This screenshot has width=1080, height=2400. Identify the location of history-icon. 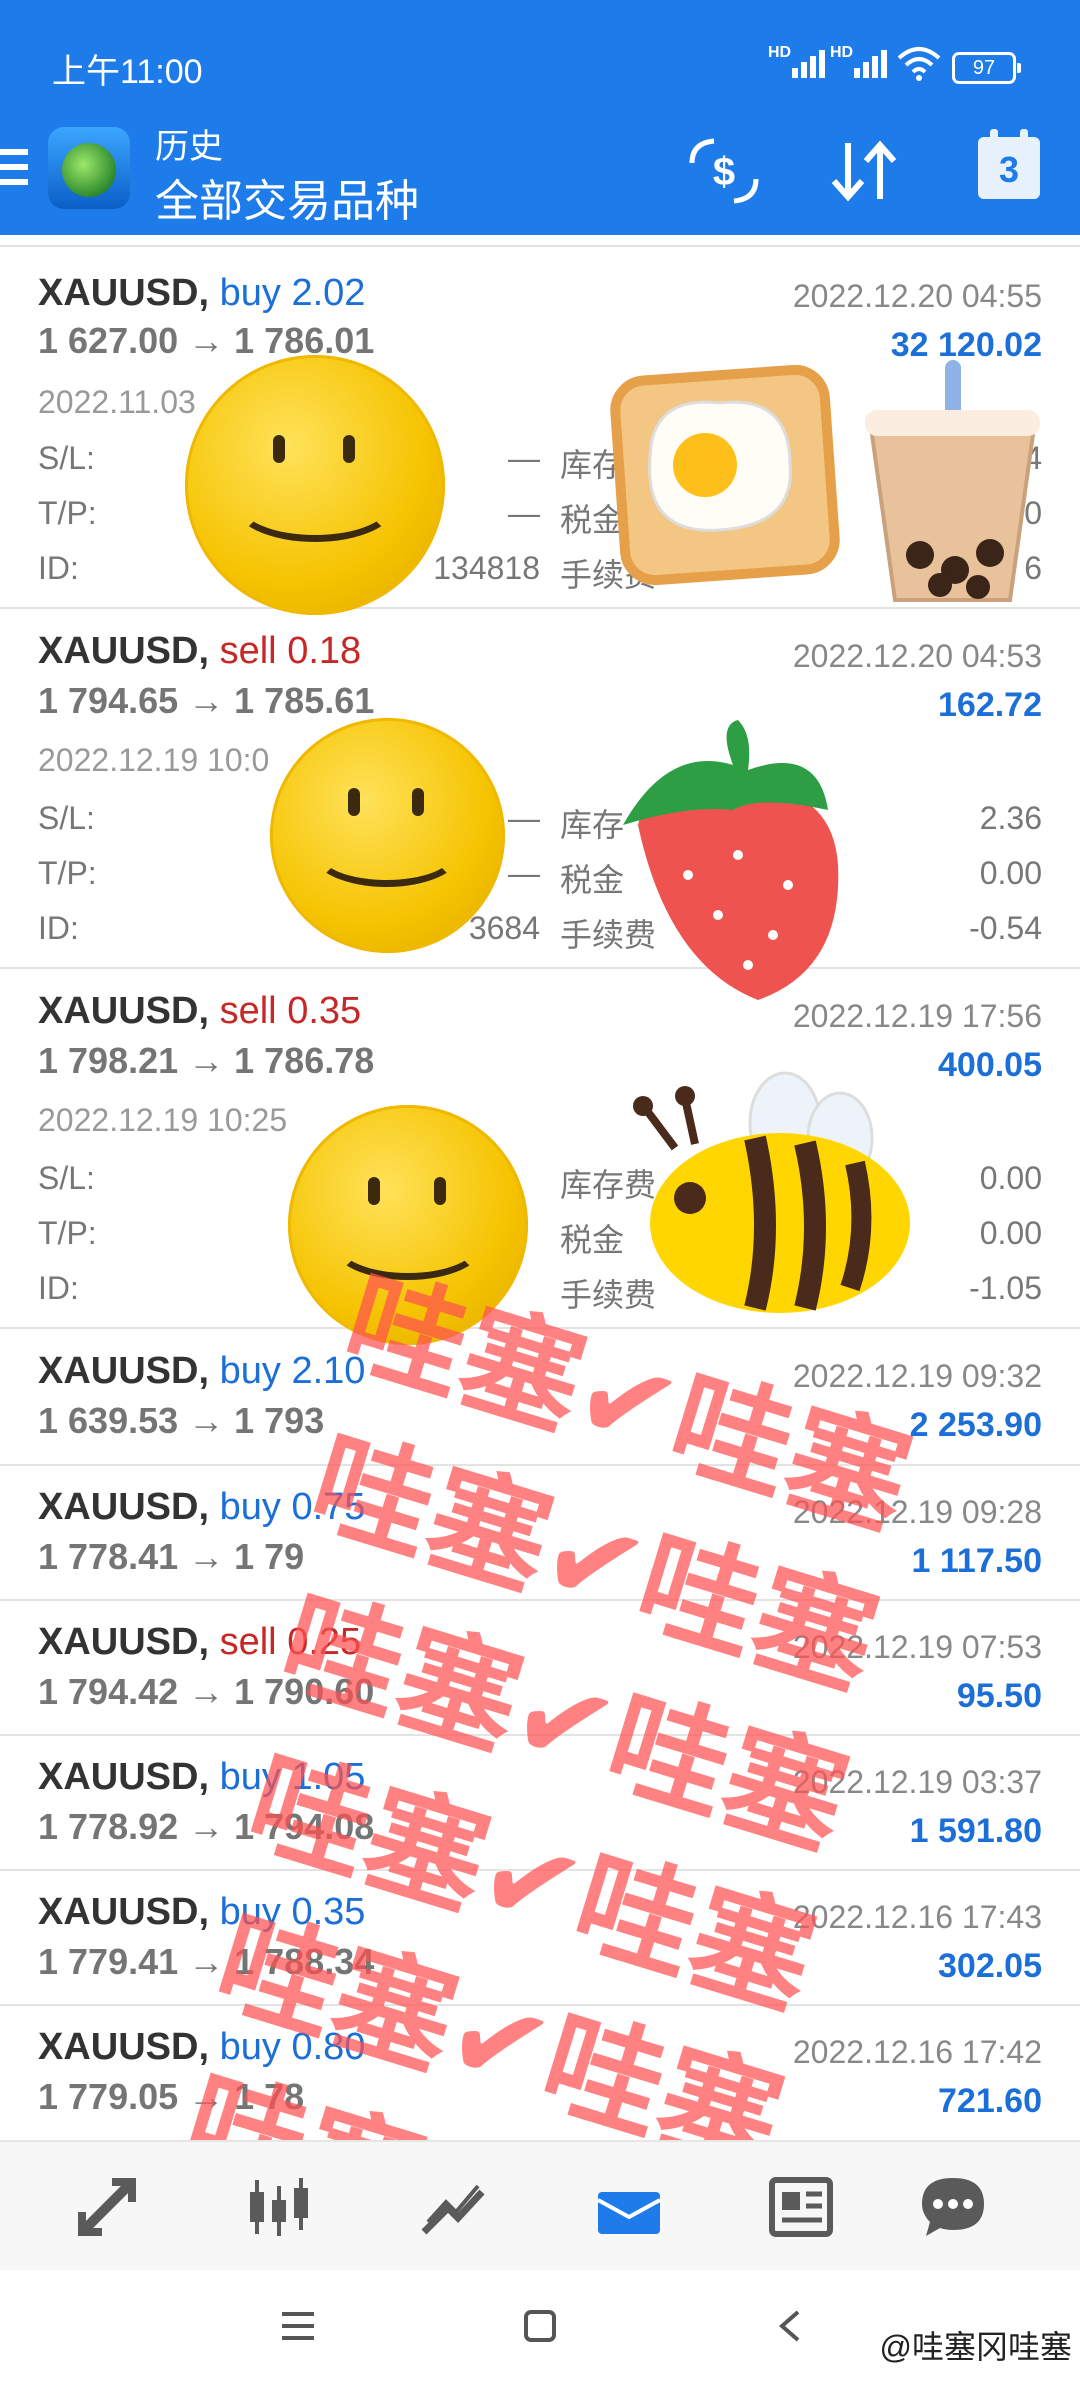
(629, 2207).